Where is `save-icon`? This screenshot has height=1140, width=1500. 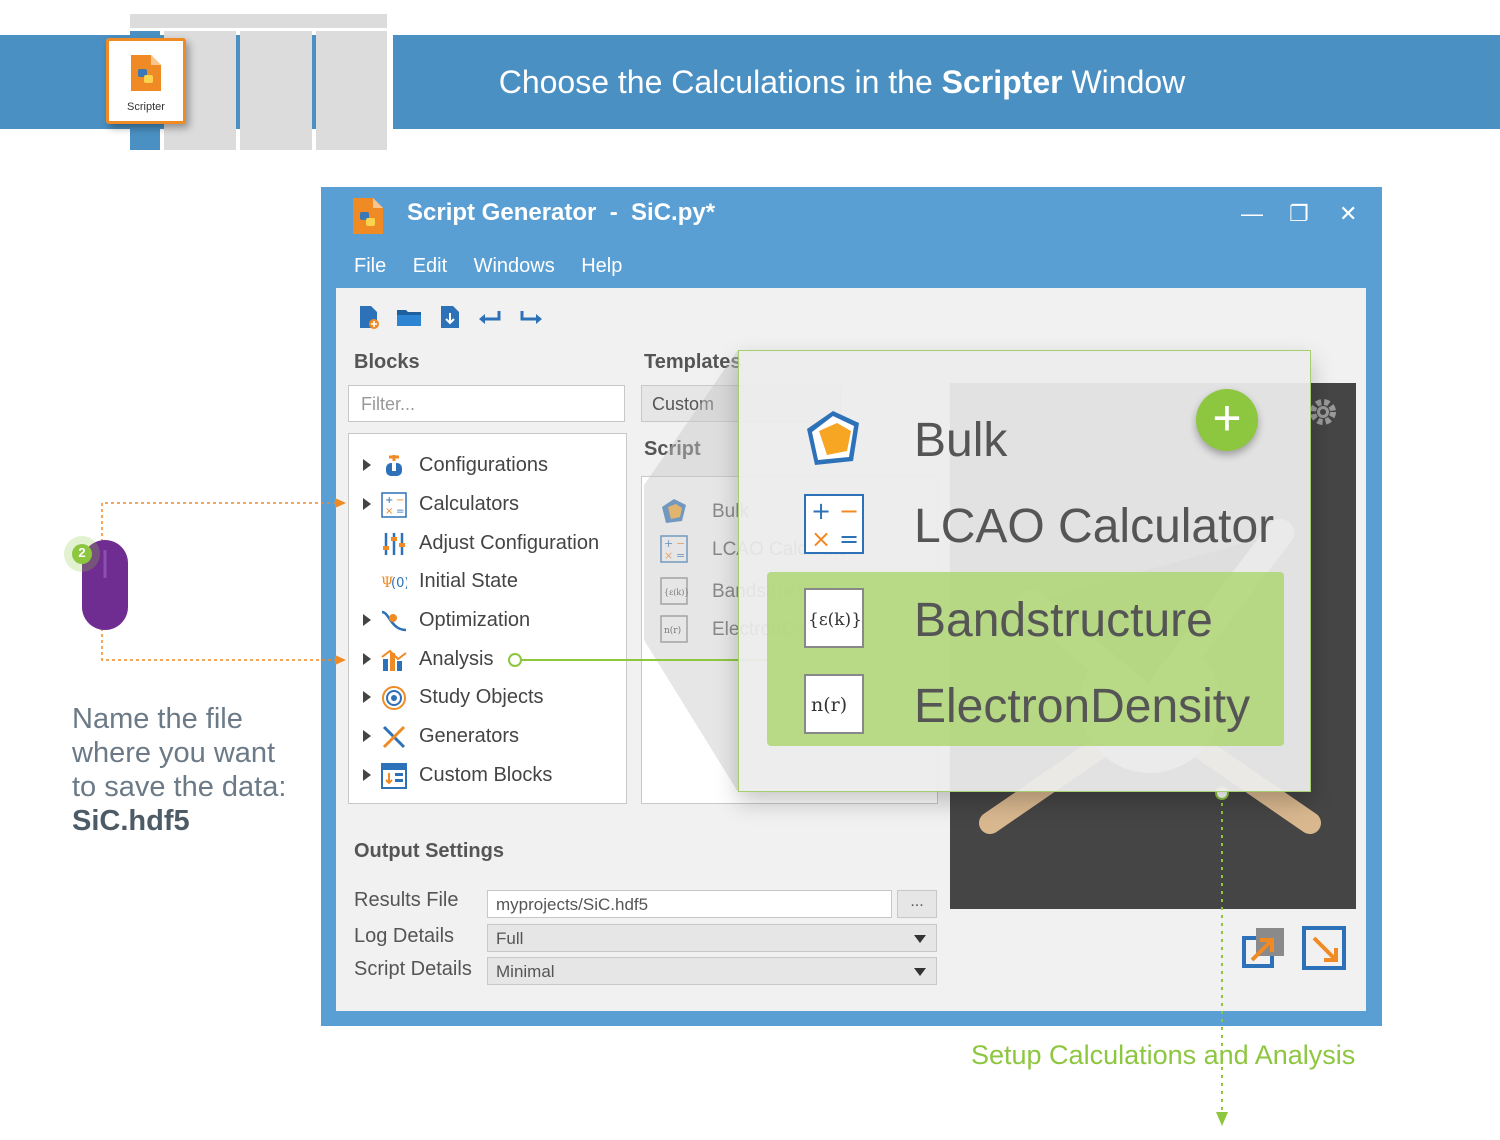
save-icon is located at coordinates (450, 317).